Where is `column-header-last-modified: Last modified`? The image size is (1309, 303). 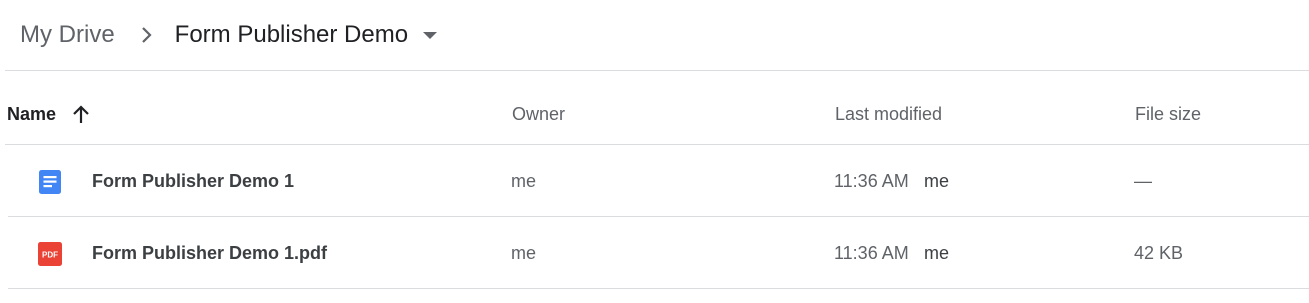
column-header-last-modified: Last modified is located at coordinates (888, 114).